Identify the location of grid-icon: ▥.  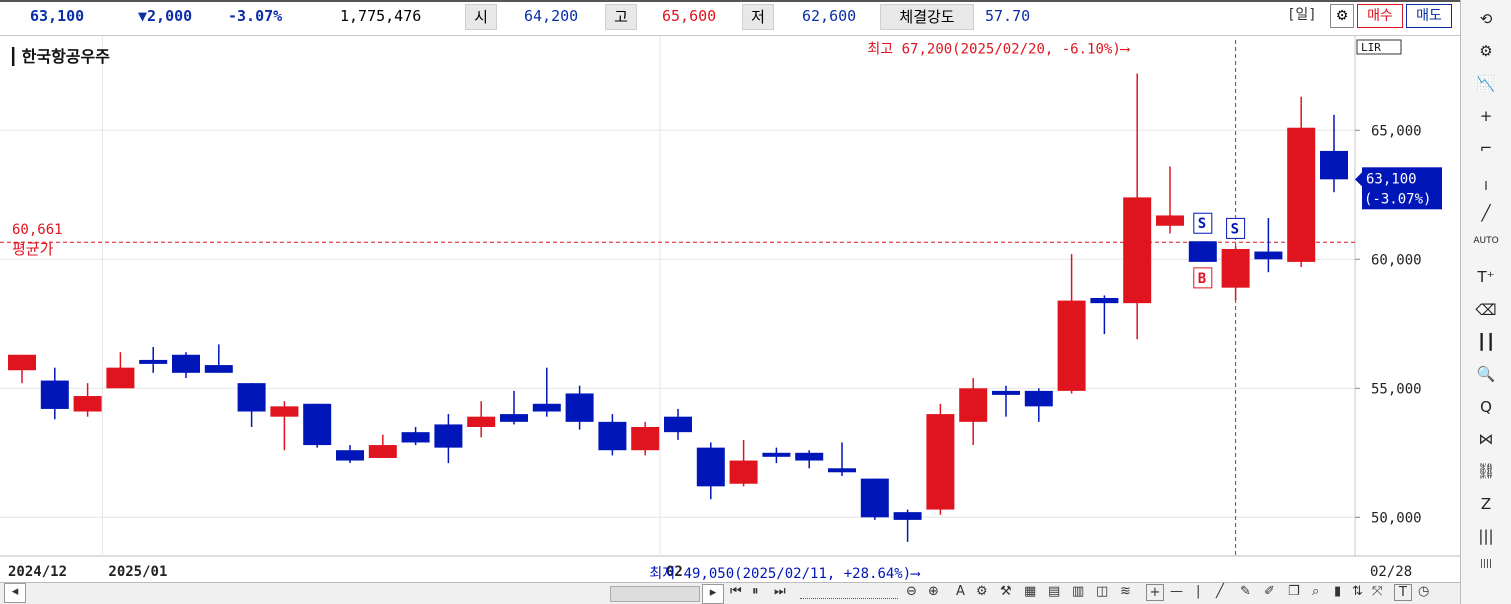
(1078, 591).